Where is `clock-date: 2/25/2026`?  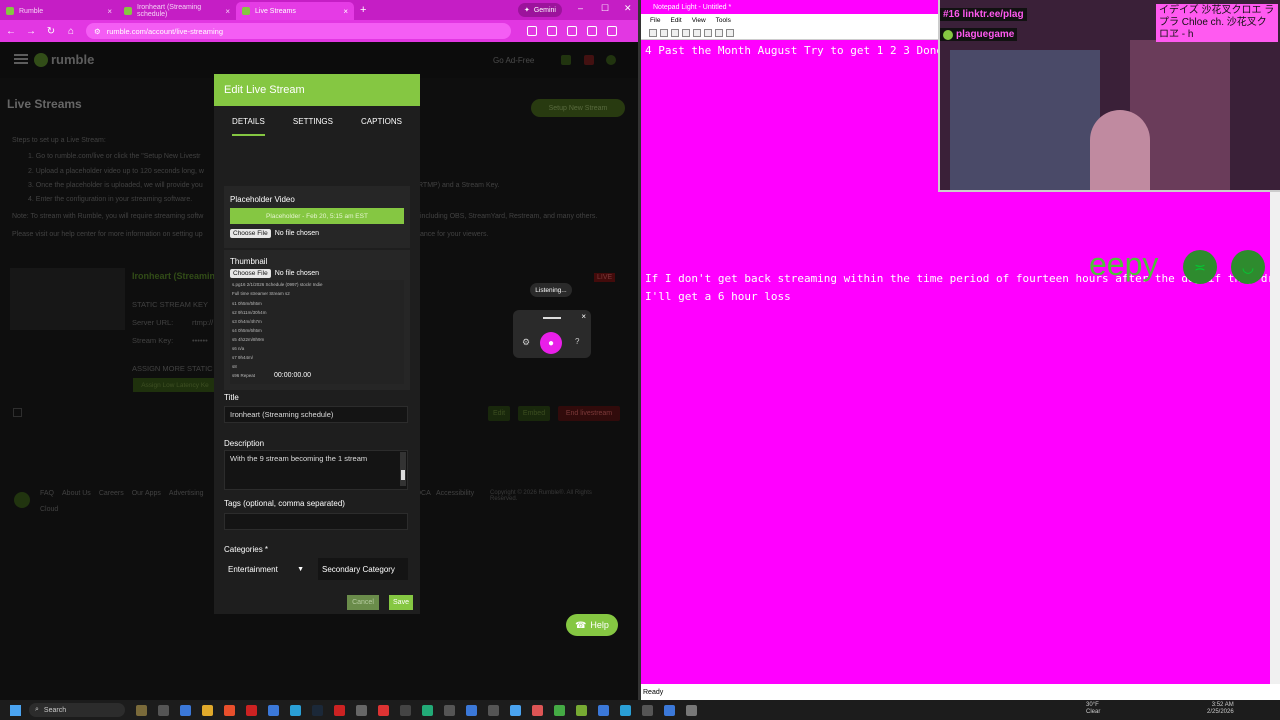
clock-date: 2/25/2026 is located at coordinates (1220, 712).